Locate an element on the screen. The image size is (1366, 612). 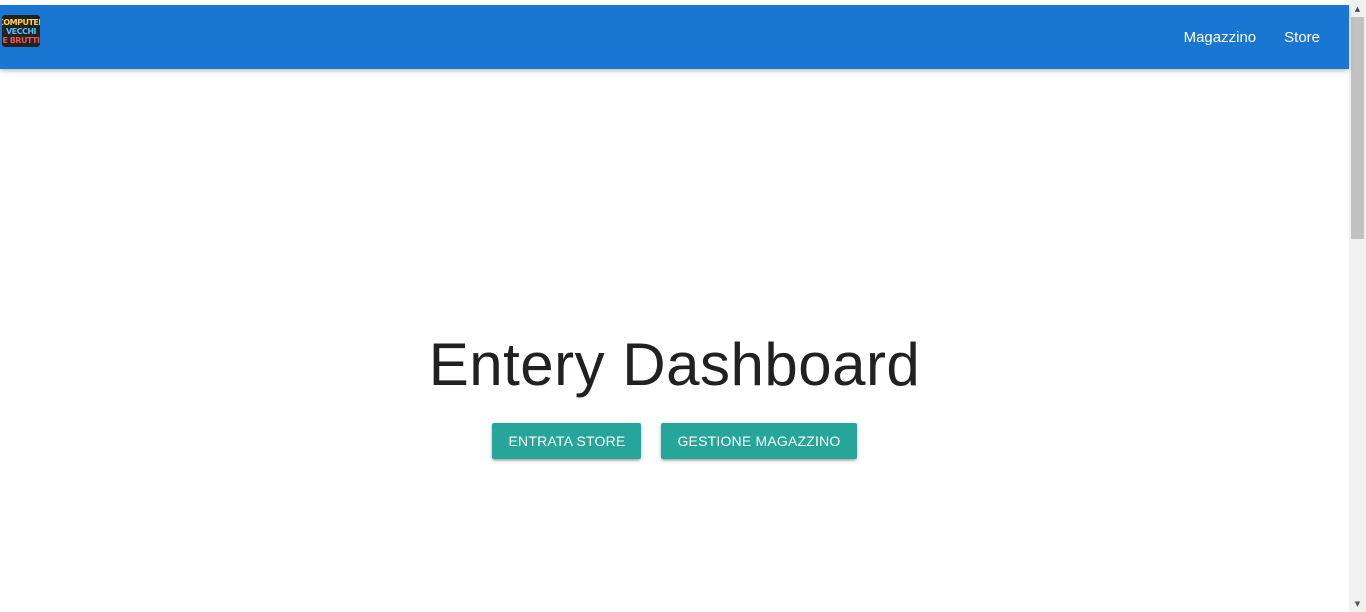
scroll-up-arrow-icon: ▲ is located at coordinates (1357, 8).